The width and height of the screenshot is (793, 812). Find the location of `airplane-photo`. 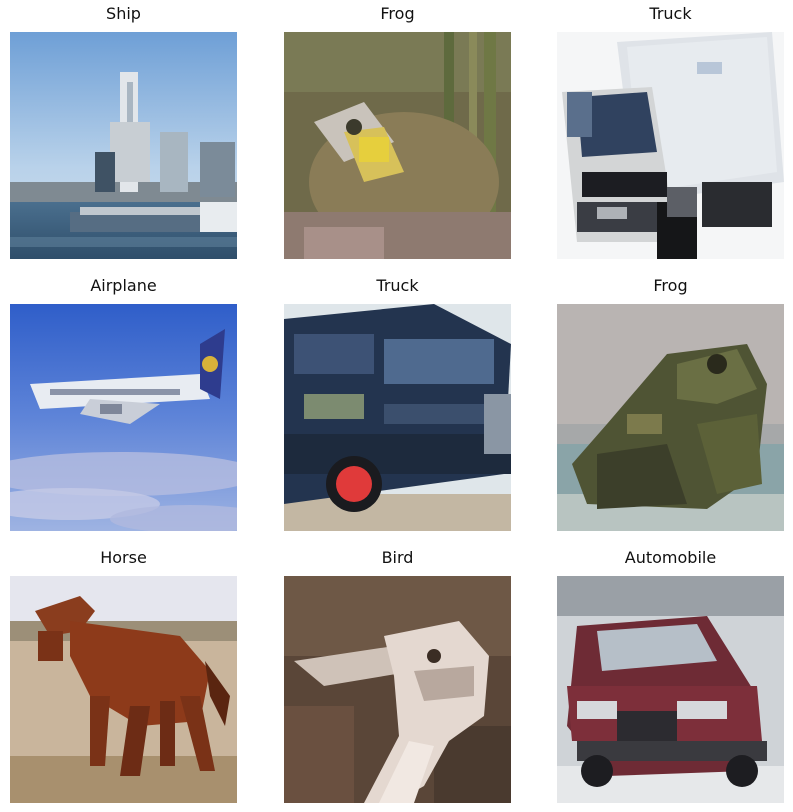

airplane-photo is located at coordinates (123, 417).